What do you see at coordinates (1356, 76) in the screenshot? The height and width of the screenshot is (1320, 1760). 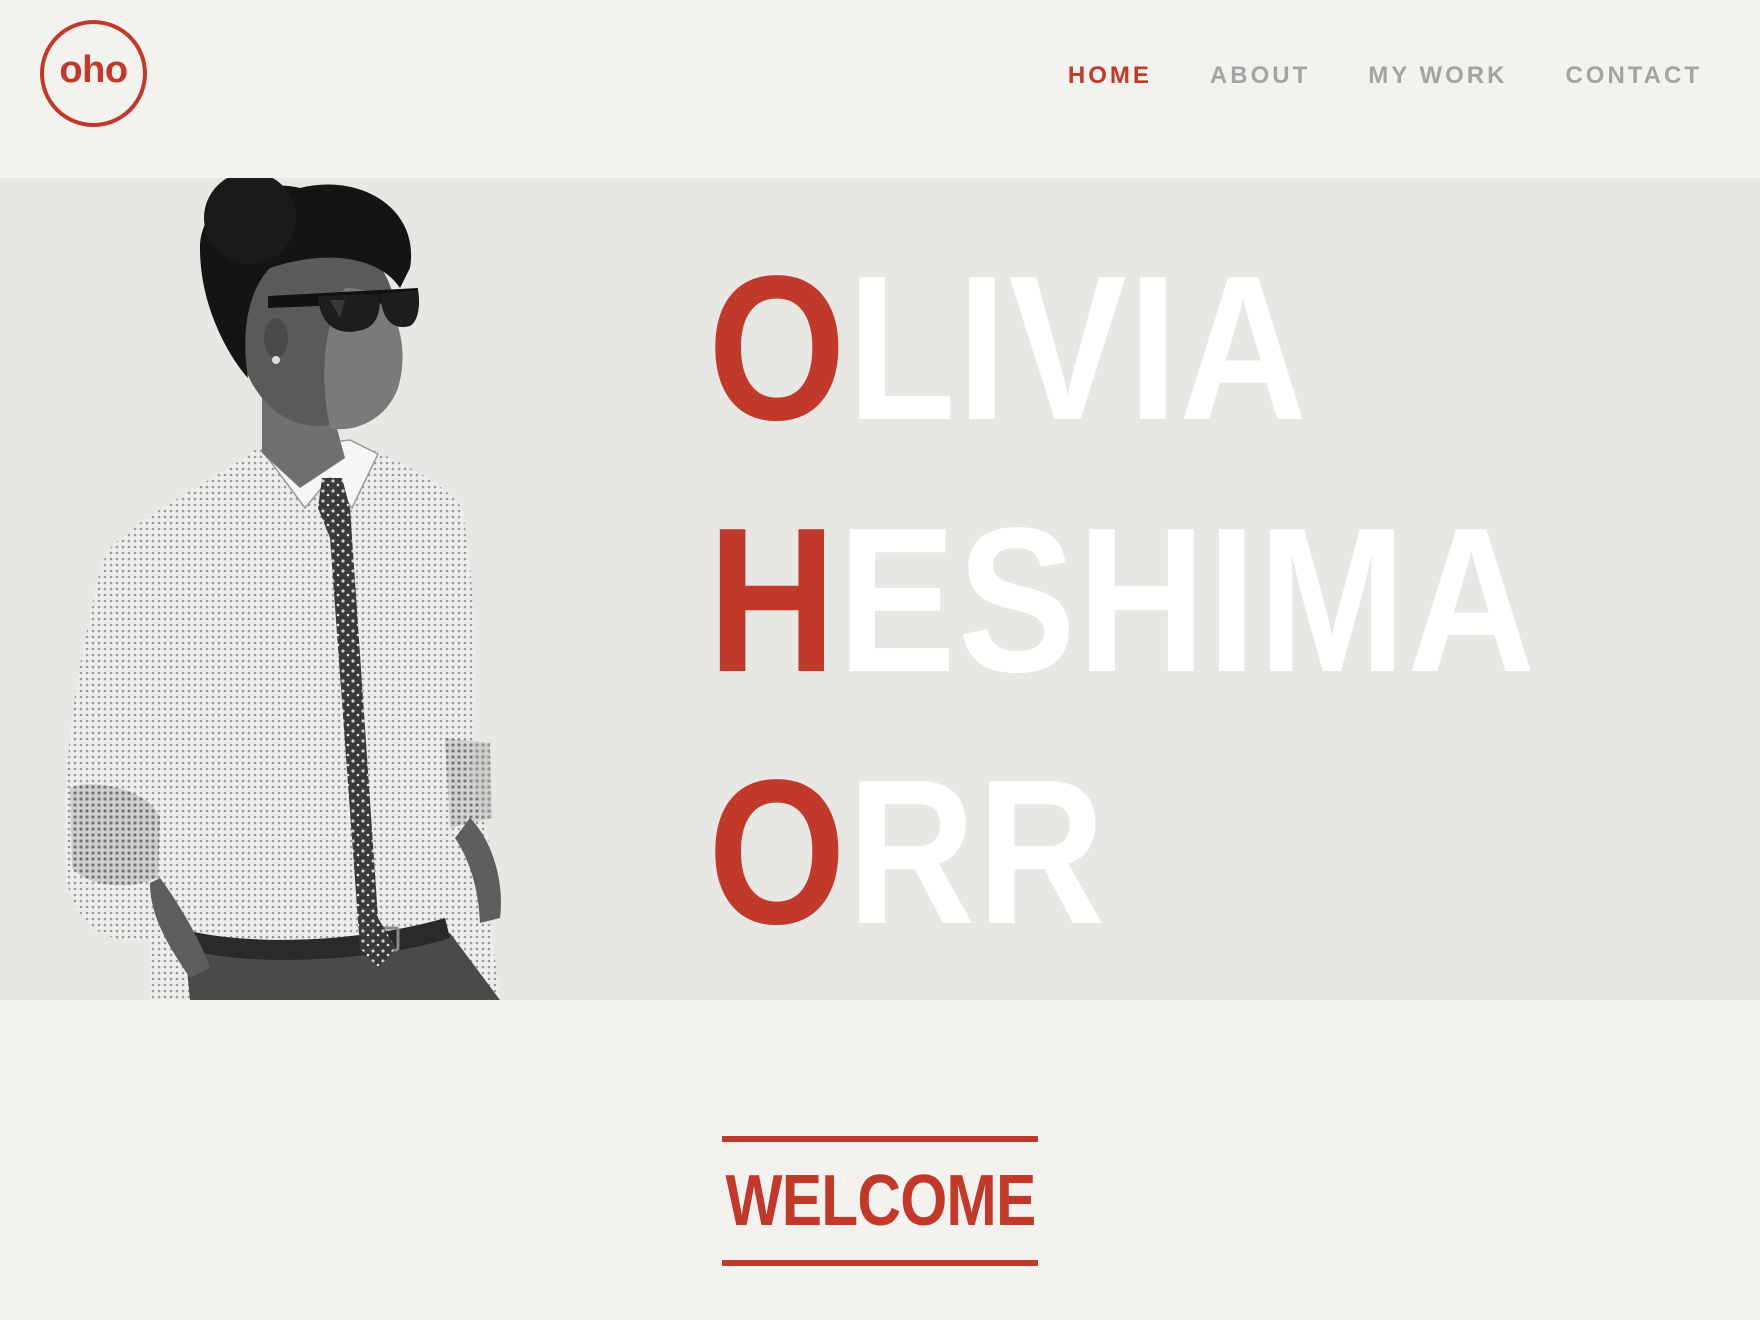 I see `main-nav: HOME ABOUT MY WORK CONTACT` at bounding box center [1356, 76].